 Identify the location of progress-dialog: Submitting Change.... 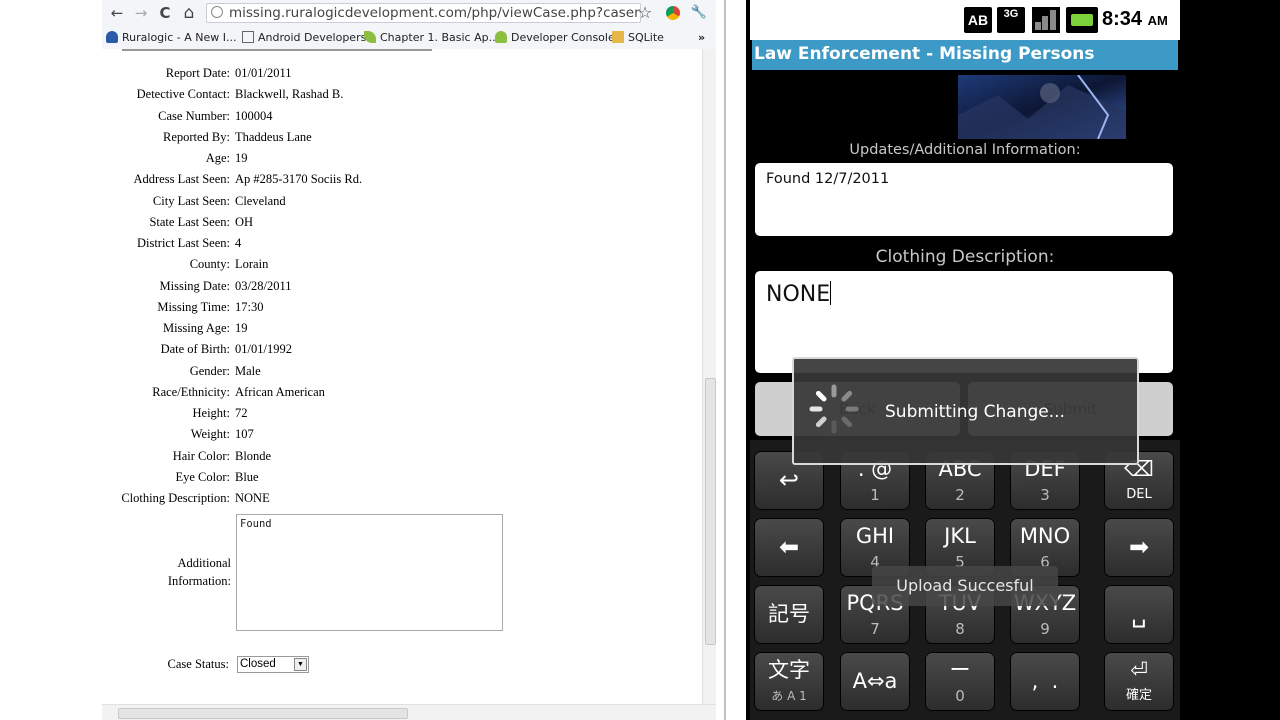
(965, 411).